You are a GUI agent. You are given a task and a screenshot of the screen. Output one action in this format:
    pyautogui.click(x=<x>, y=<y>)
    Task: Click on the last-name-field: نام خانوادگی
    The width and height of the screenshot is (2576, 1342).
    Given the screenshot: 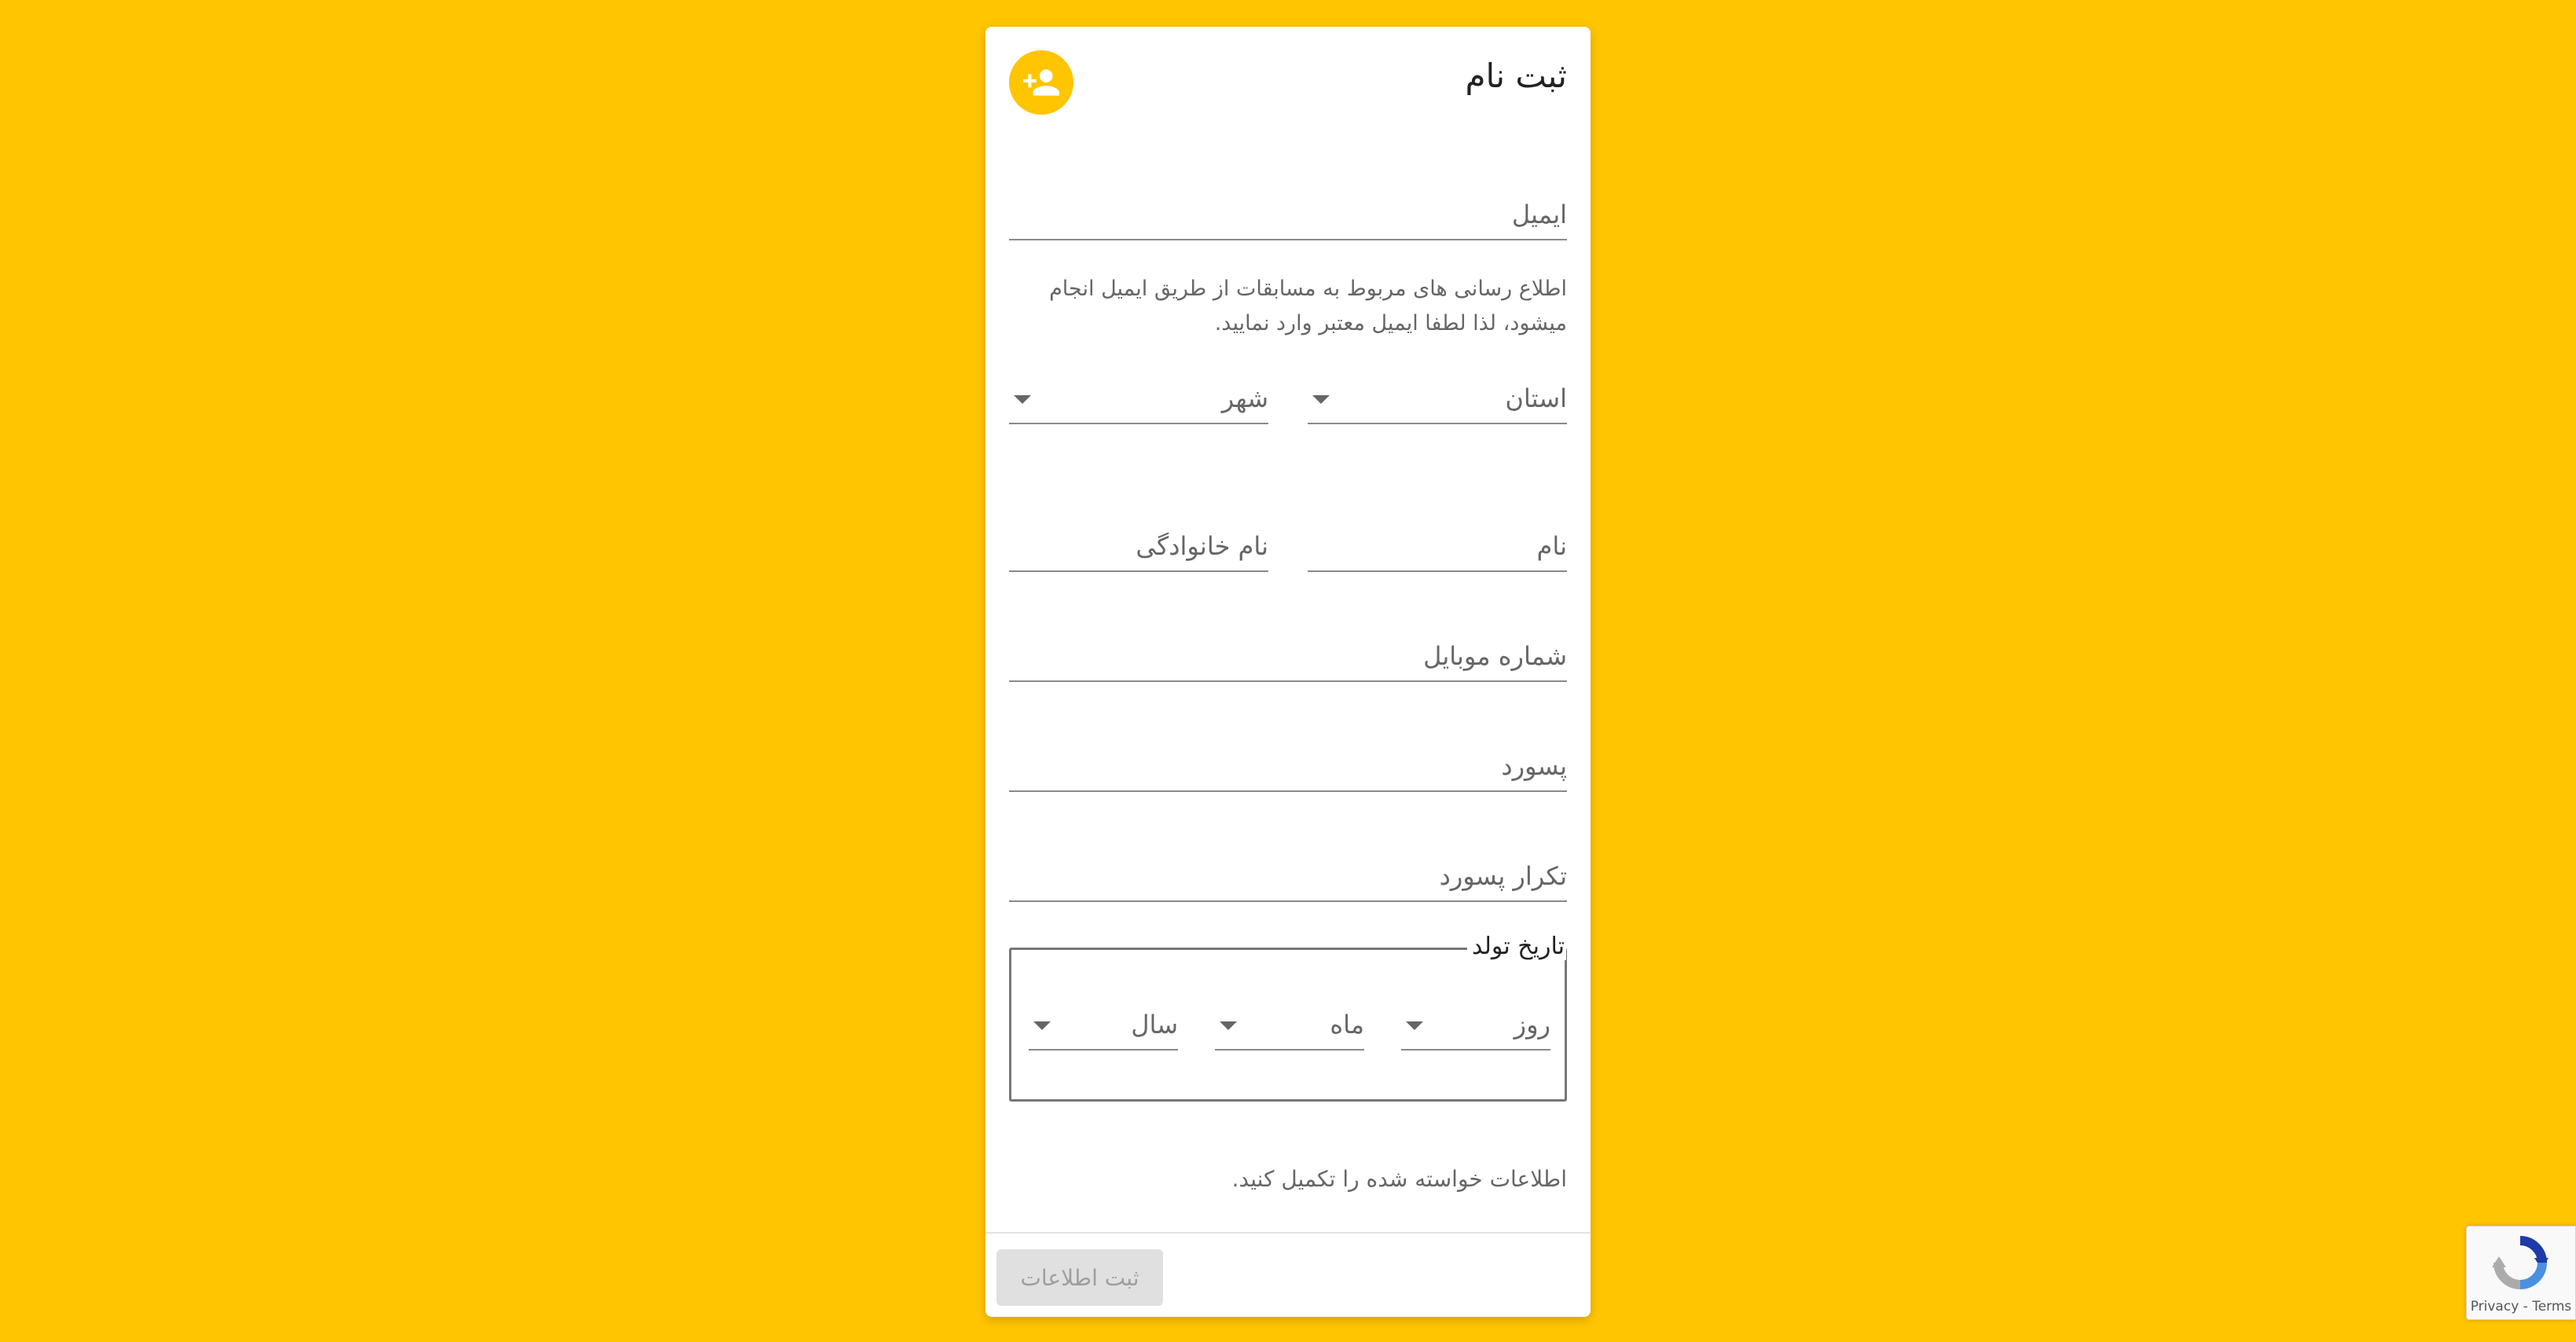 What is the action you would take?
    pyautogui.click(x=1138, y=543)
    